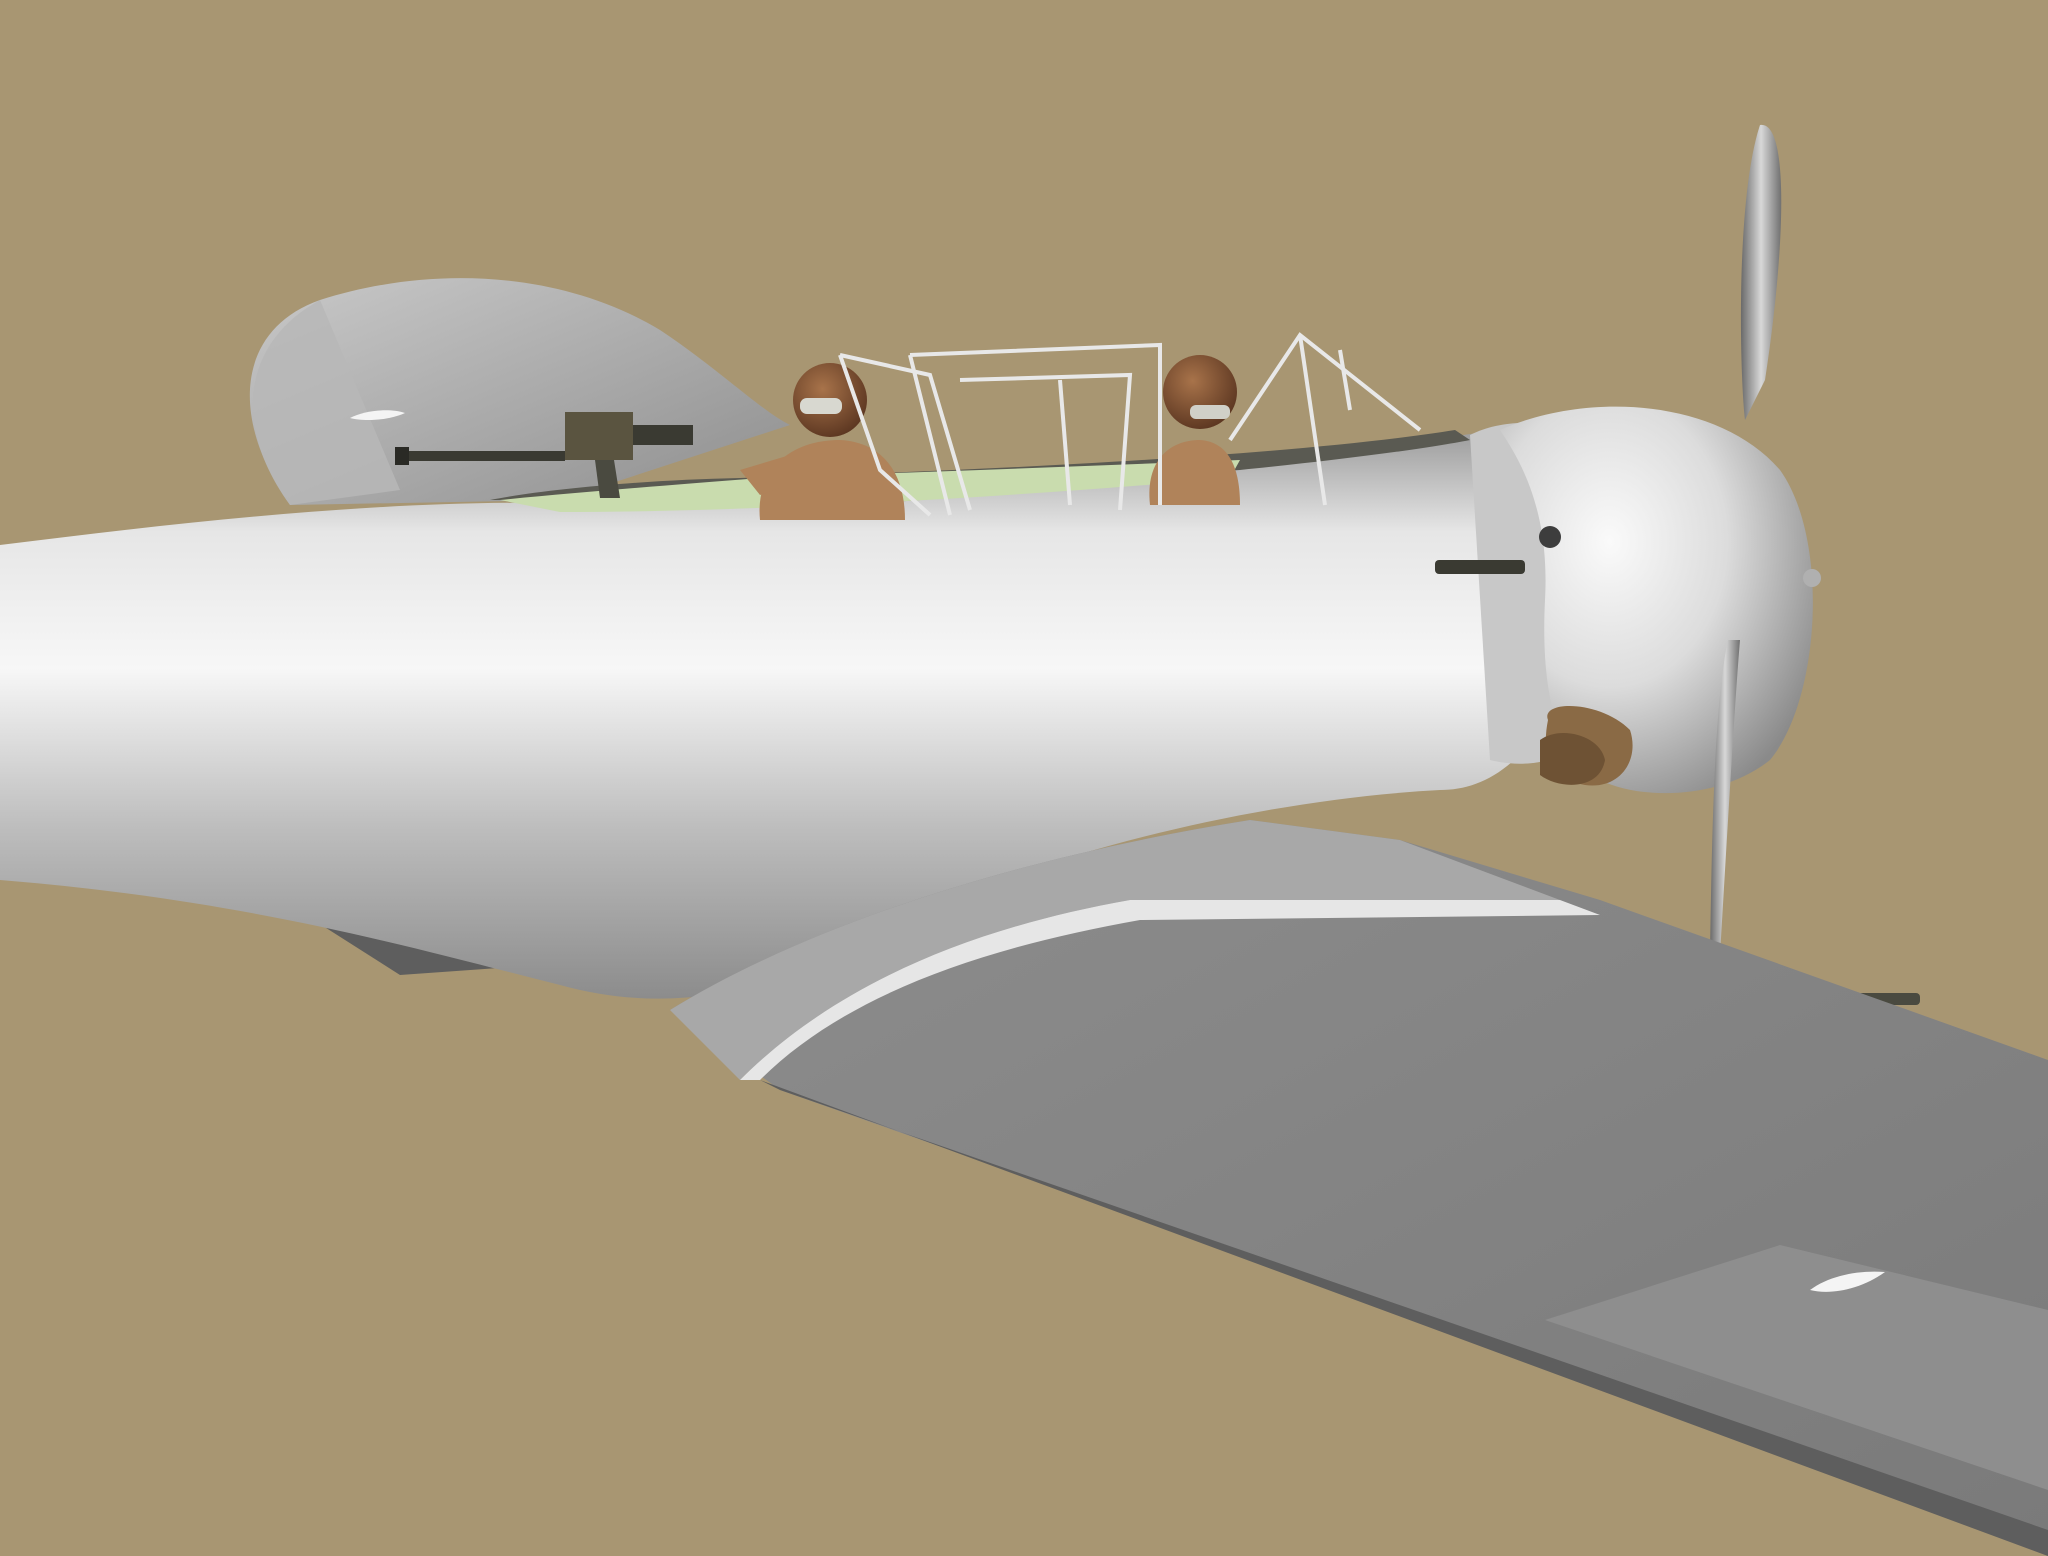 This screenshot has width=2048, height=1556. What do you see at coordinates (1480, 567) in the screenshot?
I see `cowl-gun` at bounding box center [1480, 567].